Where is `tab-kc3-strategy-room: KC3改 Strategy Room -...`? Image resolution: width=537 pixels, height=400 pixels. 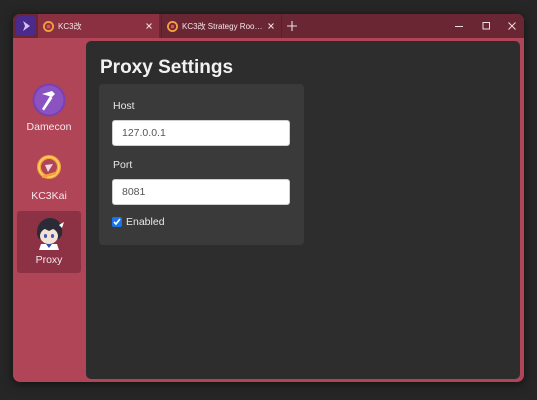
tab-kc3-strategy-room: KC3改 Strategy Room -... is located at coordinates (221, 26).